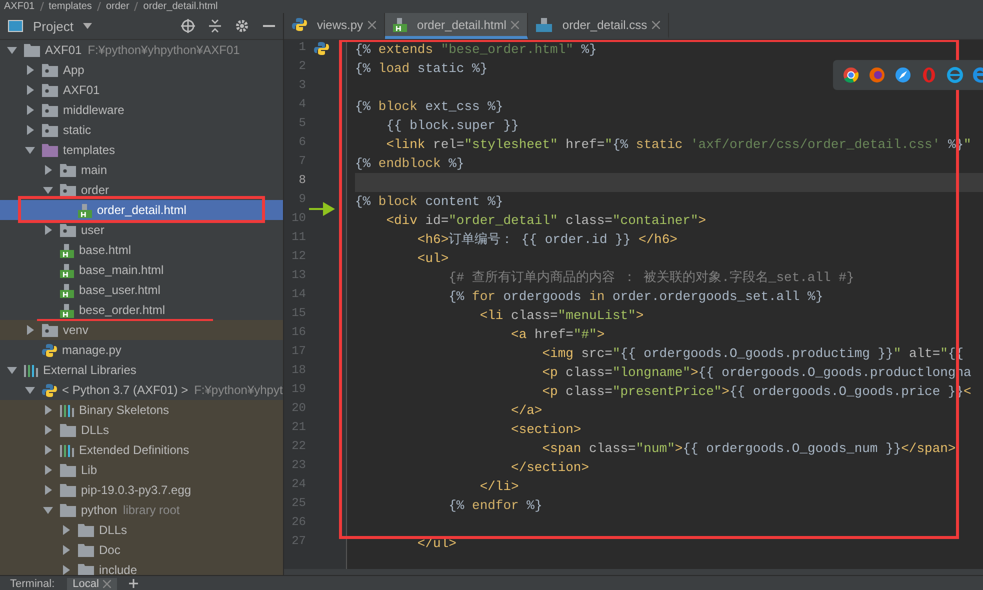 The width and height of the screenshot is (983, 590). Describe the element at coordinates (544, 24) in the screenshot. I see `css-file-icon` at that location.